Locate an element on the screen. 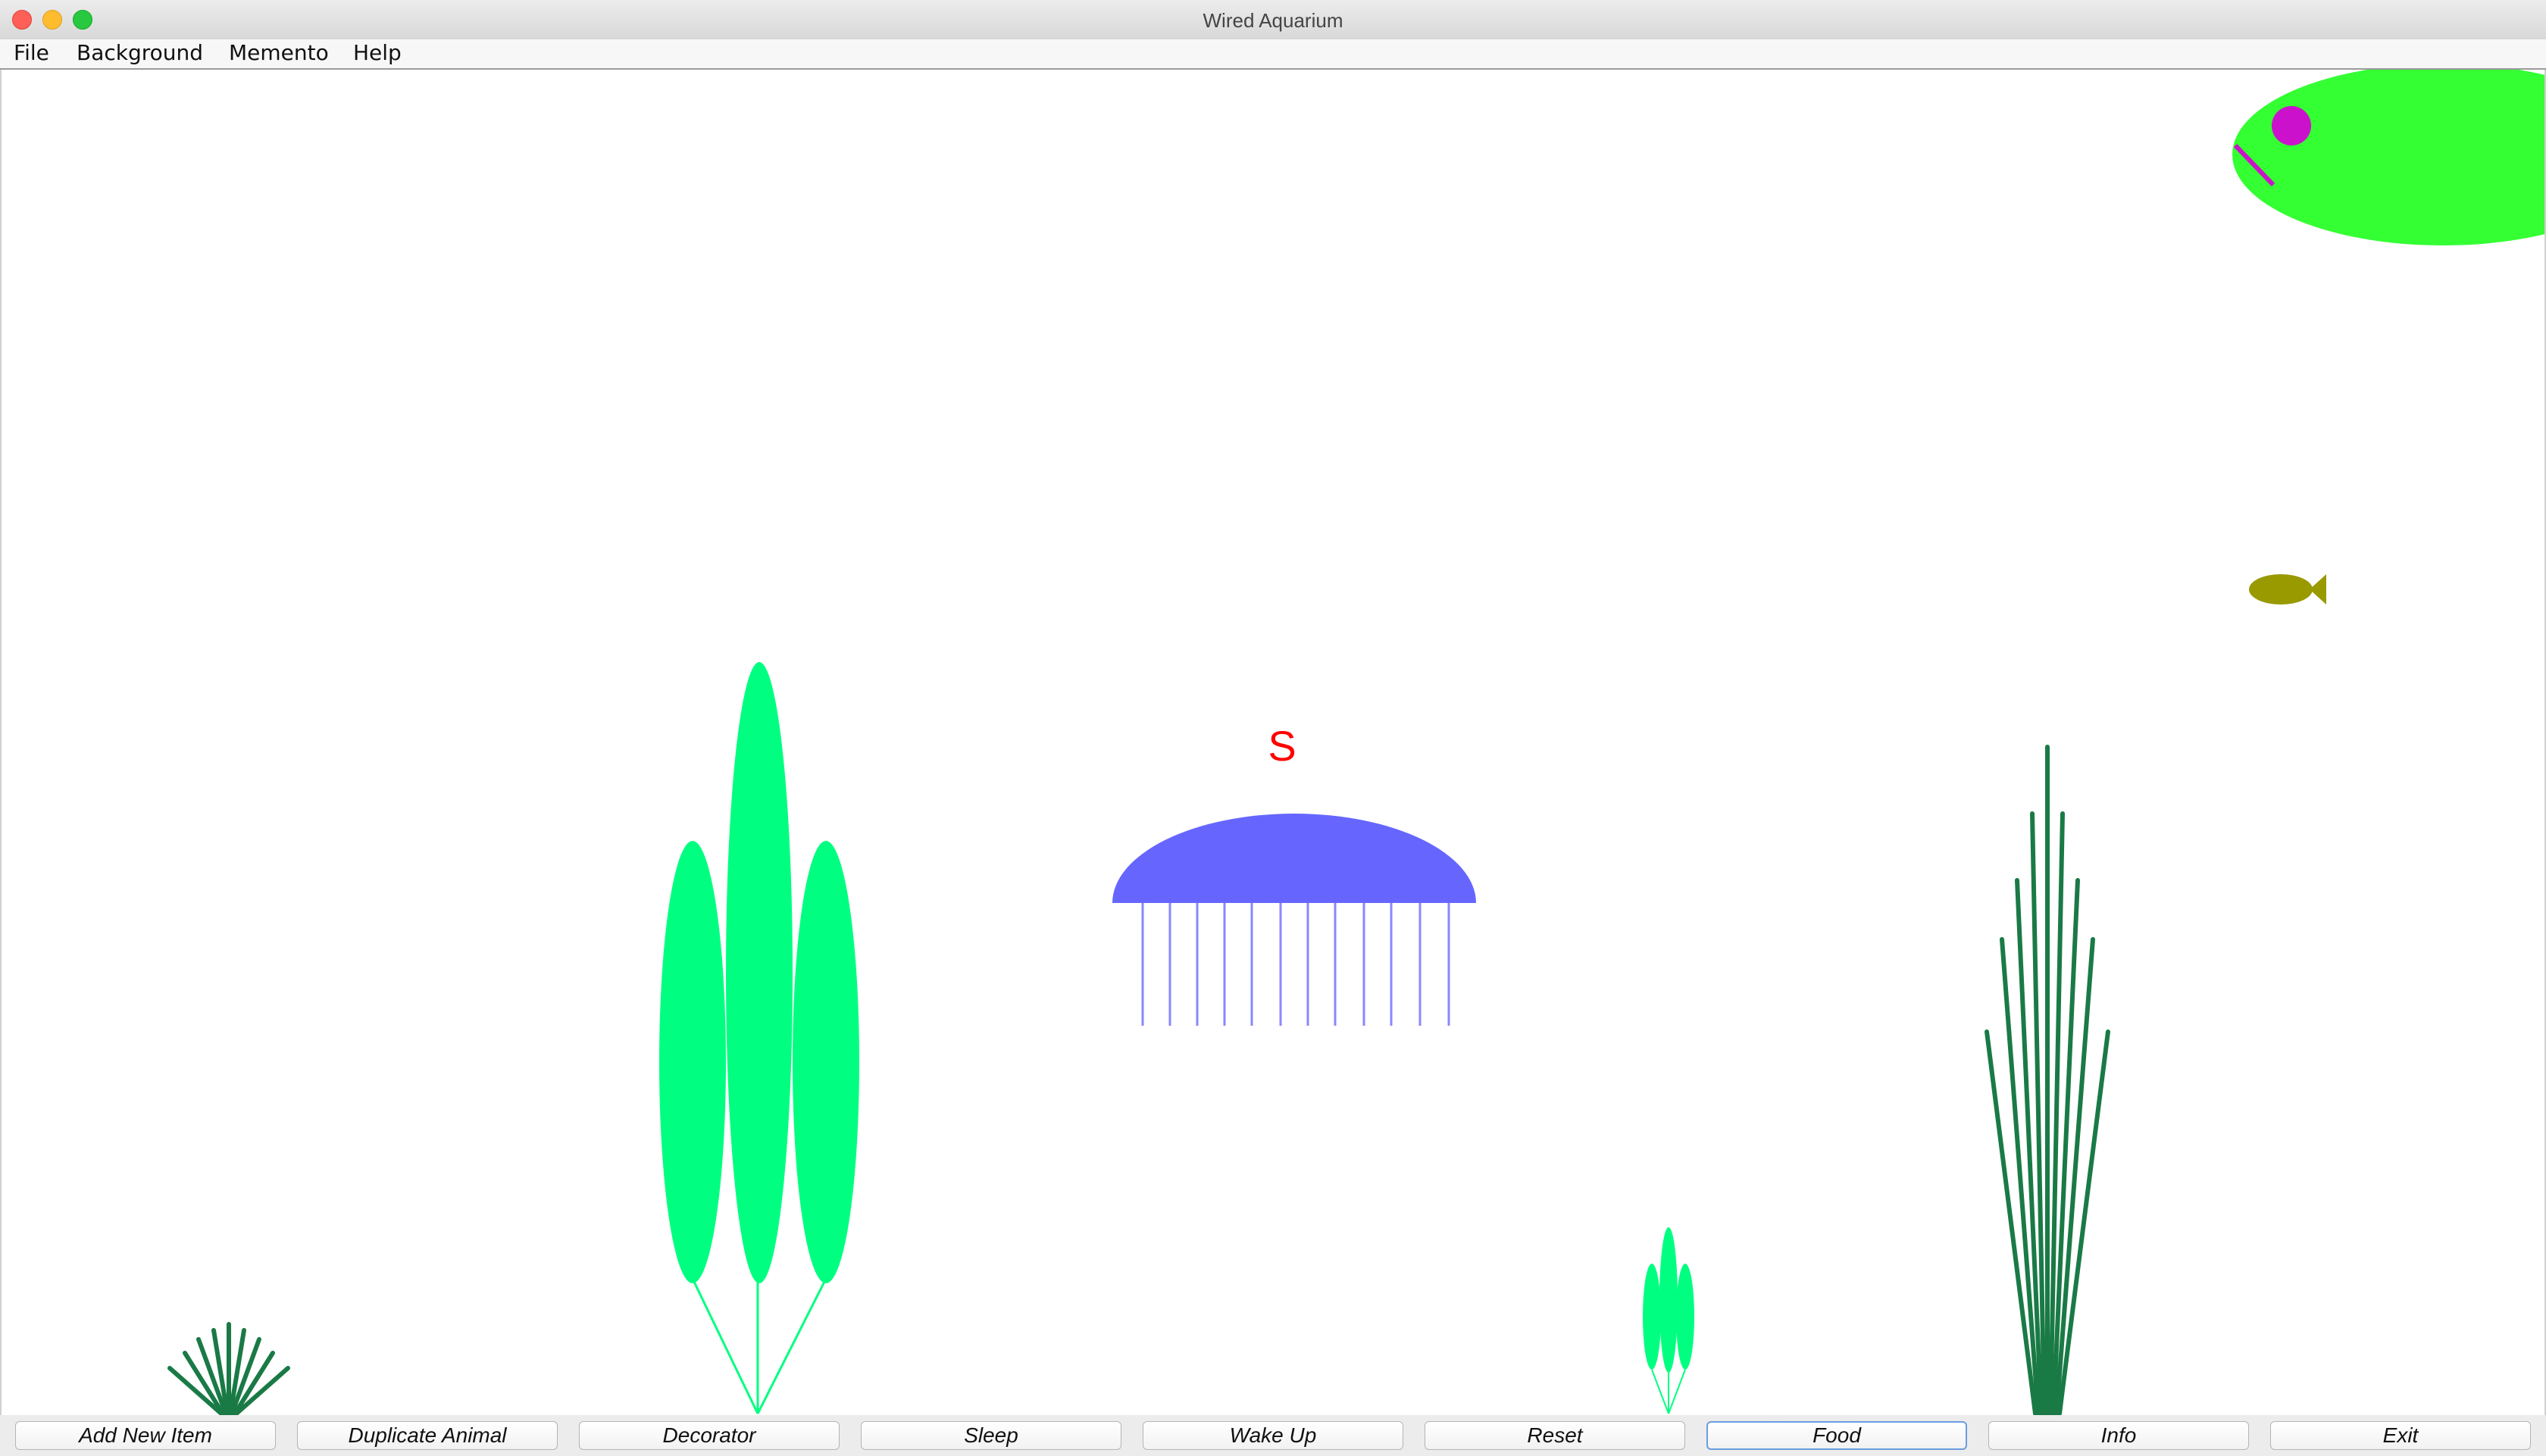 The width and height of the screenshot is (2546, 1456). menu-file: File is located at coordinates (31, 52).